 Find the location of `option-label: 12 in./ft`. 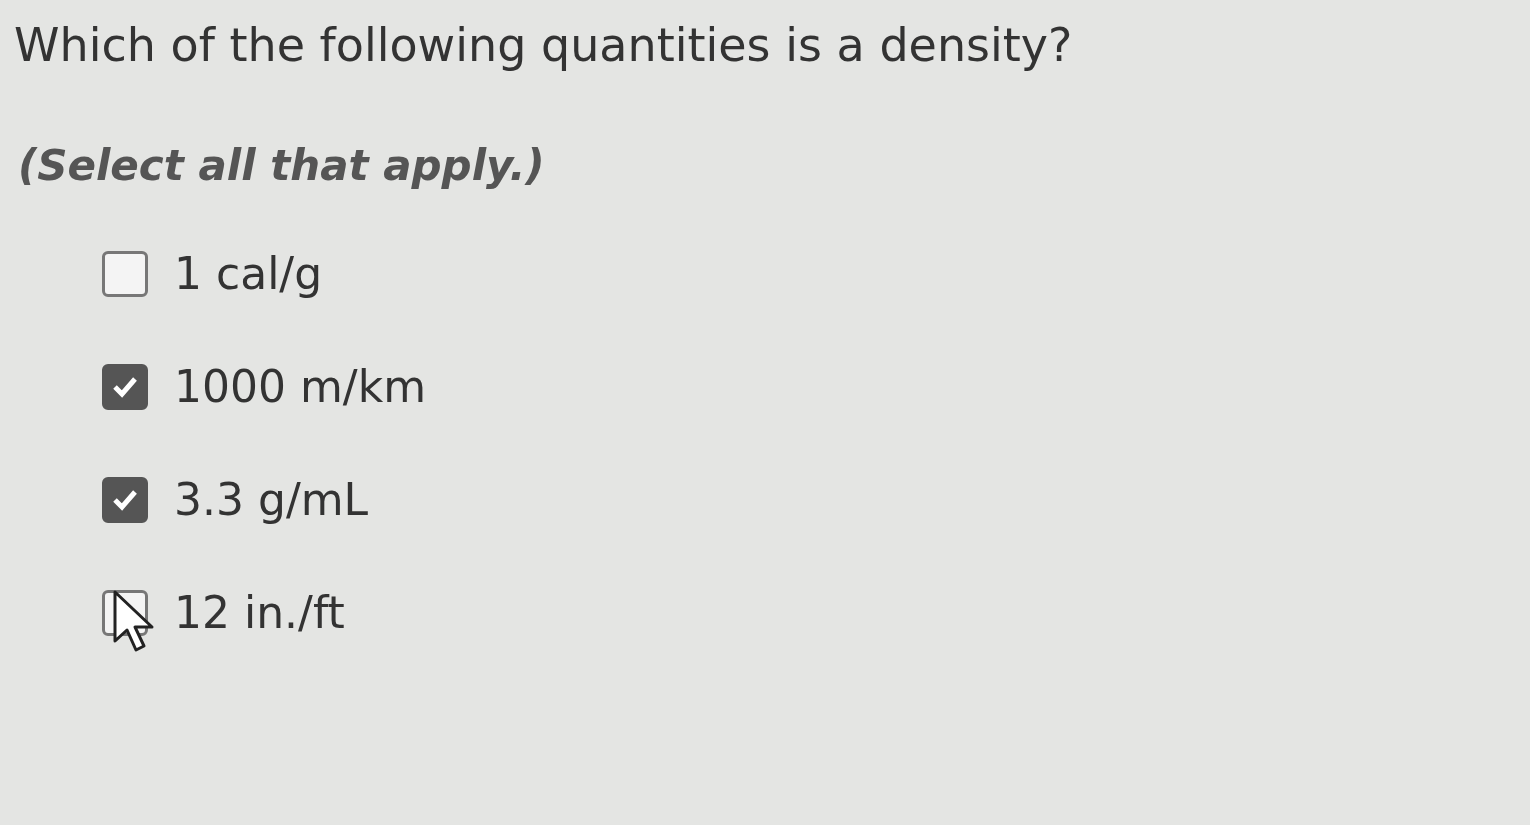

option-label: 12 in./ft is located at coordinates (259, 613).